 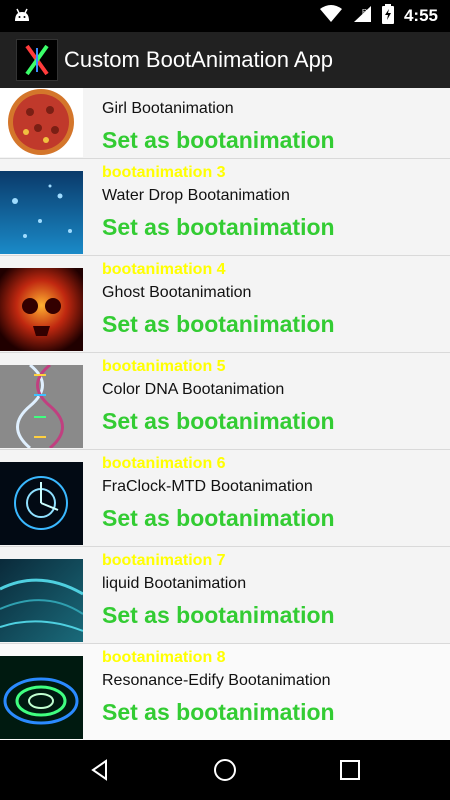 What do you see at coordinates (174, 583) in the screenshot?
I see `item-name: liquid Bootanimation` at bounding box center [174, 583].